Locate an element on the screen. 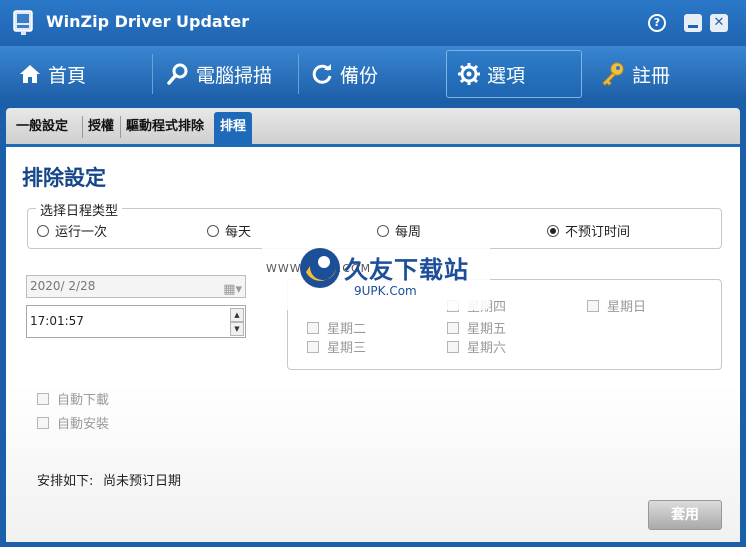 Image resolution: width=746 pixels, height=547 pixels. help-button: ? is located at coordinates (657, 23).